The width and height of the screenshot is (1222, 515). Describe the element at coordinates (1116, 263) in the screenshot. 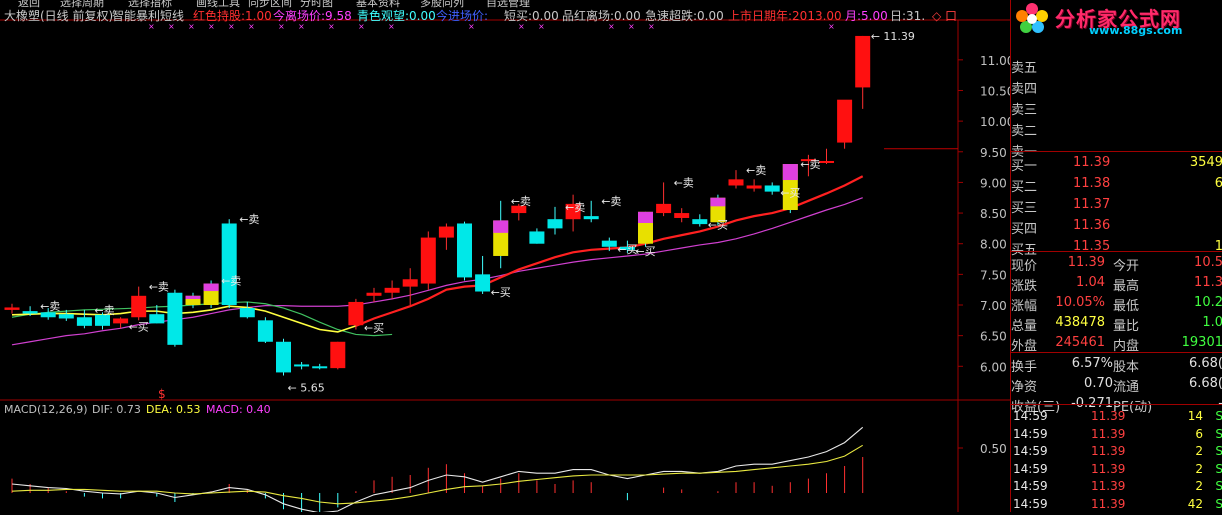

I see `quote-row: 现价 11.39 今开 10.5` at that location.